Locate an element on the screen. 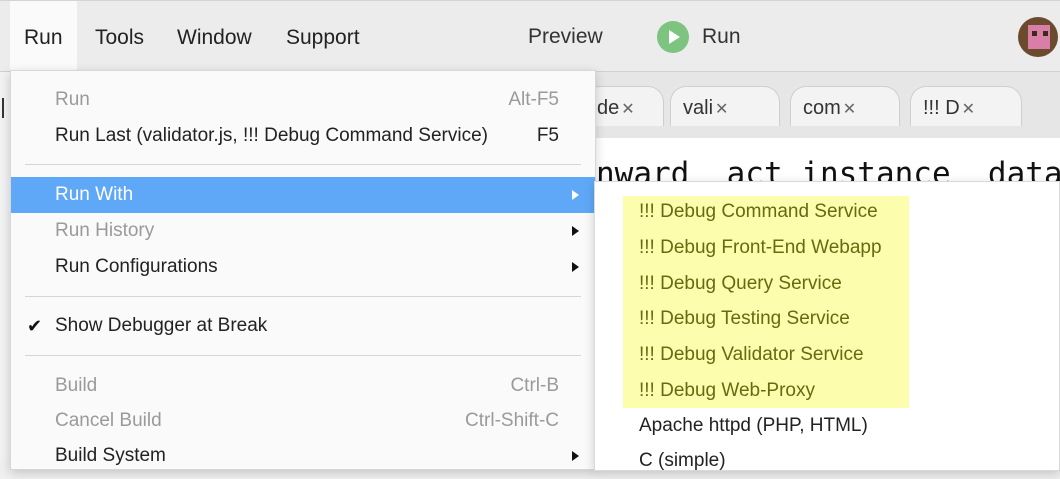  submenu-item: !!! Debug Command Service is located at coordinates (758, 212).